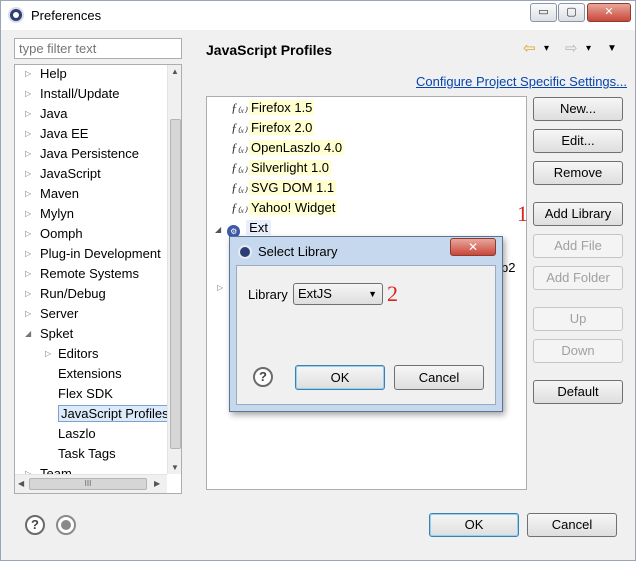 The width and height of the screenshot is (636, 561). I want to click on history-navigation: ⇦ ▾ ⇨ ▾ ▼, so click(573, 49).